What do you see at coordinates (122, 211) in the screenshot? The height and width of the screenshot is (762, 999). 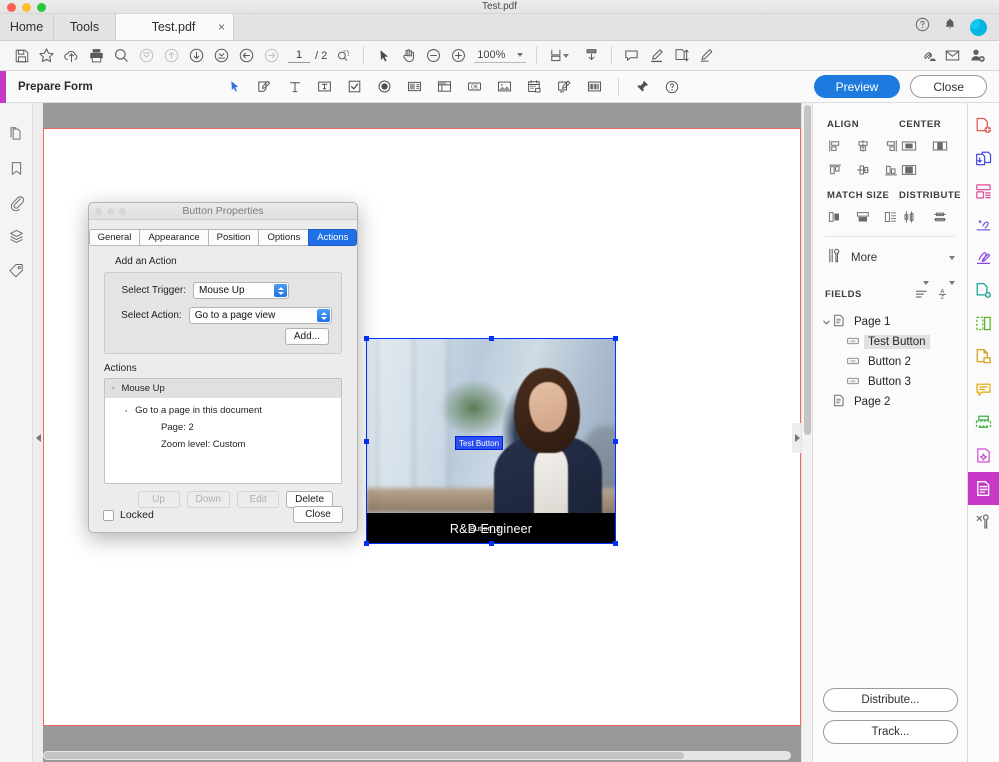 I see `dialog-maximize-button` at bounding box center [122, 211].